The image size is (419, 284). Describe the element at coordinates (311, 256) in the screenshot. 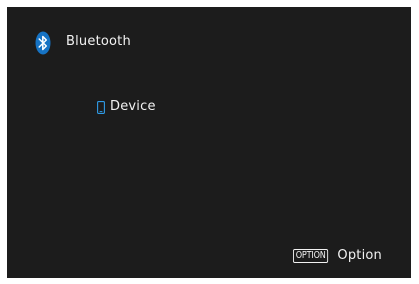

I see `option-key-badge: OPTION` at that location.